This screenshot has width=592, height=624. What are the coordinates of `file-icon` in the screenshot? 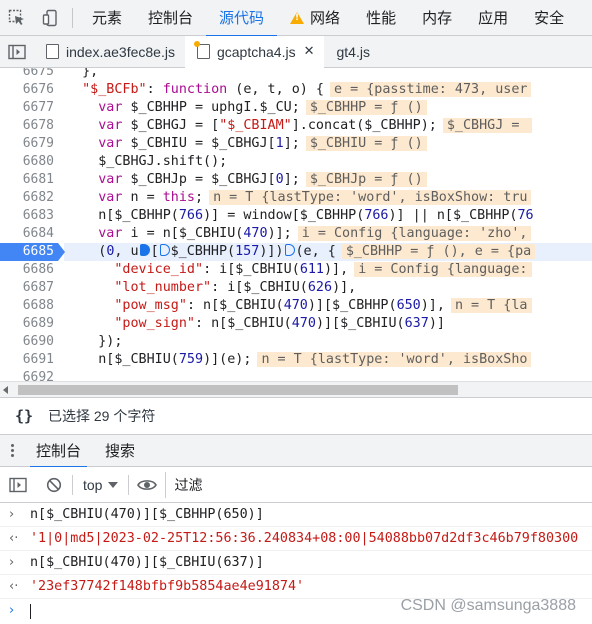 It's located at (201, 50).